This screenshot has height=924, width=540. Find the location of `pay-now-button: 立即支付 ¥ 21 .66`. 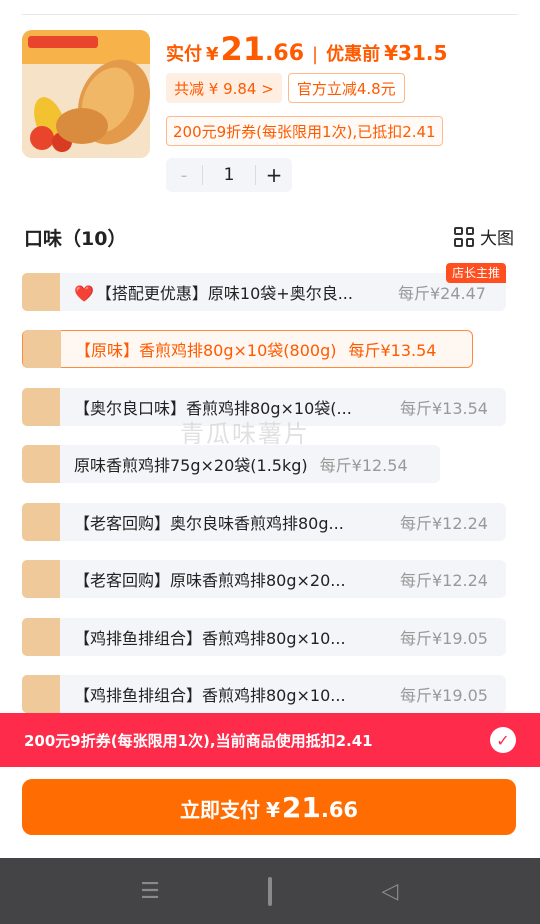

pay-now-button: 立即支付 ¥ 21 .66 is located at coordinates (269, 807).